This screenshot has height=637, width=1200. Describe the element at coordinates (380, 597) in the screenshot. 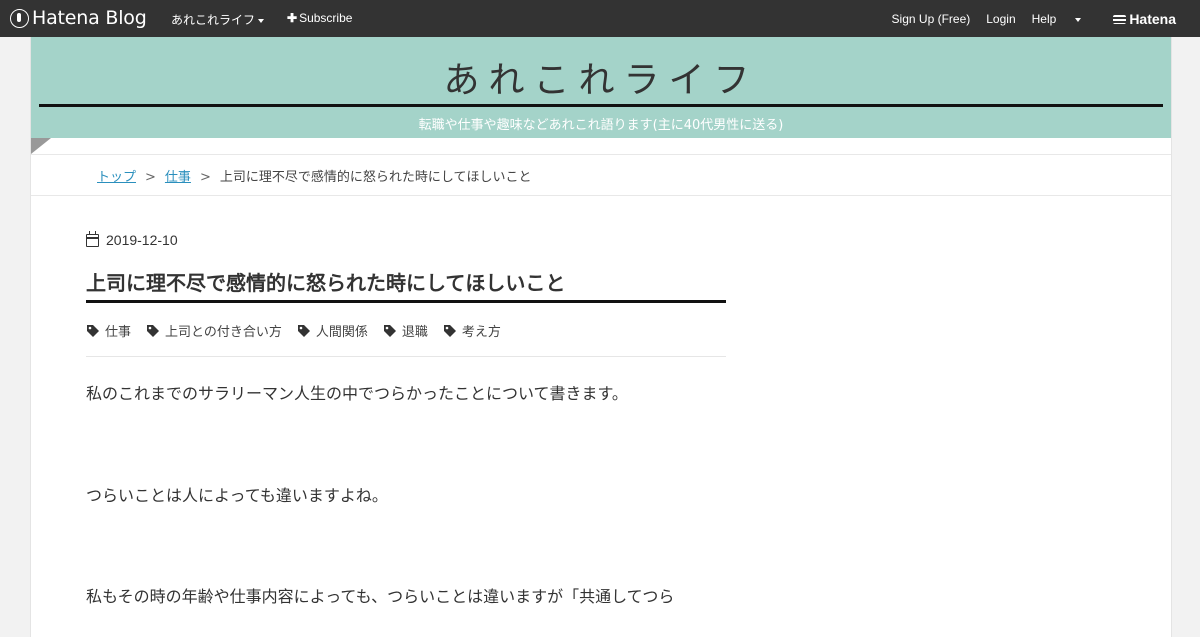

I see `entry-paragraph: 私もその時の年齢や仕事内容によっても、つらいことは違いますが「共通してつら` at that location.